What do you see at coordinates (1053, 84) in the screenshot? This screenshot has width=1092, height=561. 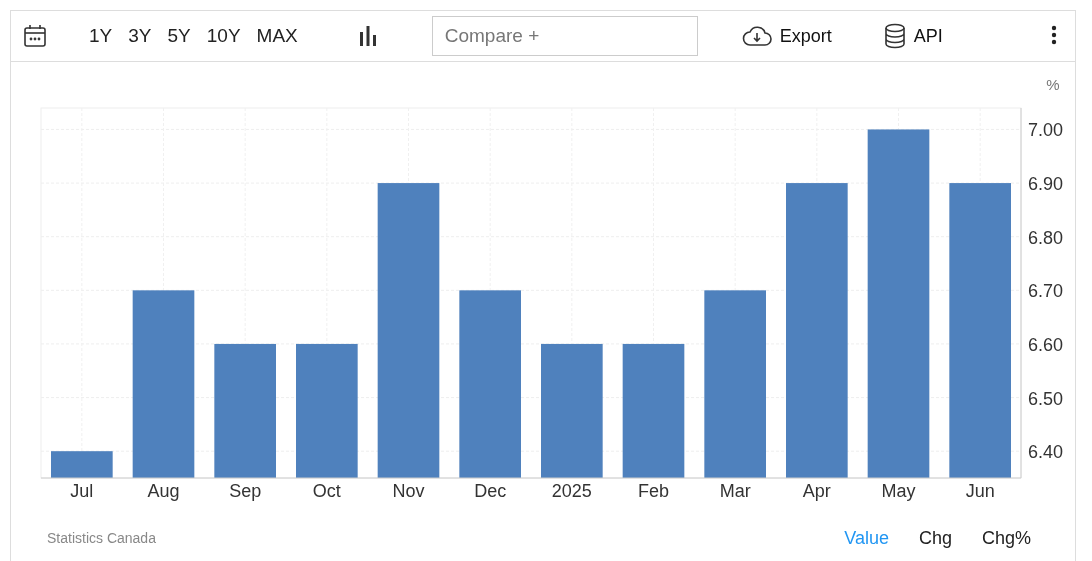 I see `unit-label: %` at bounding box center [1053, 84].